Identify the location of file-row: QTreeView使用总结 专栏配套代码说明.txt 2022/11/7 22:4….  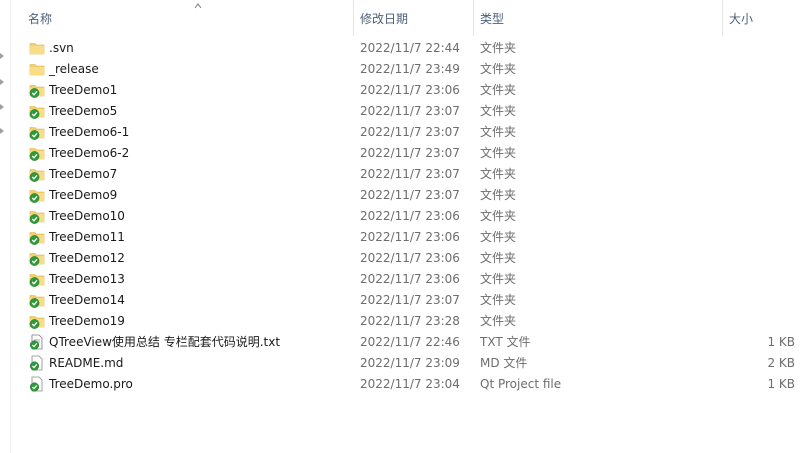
(411, 342).